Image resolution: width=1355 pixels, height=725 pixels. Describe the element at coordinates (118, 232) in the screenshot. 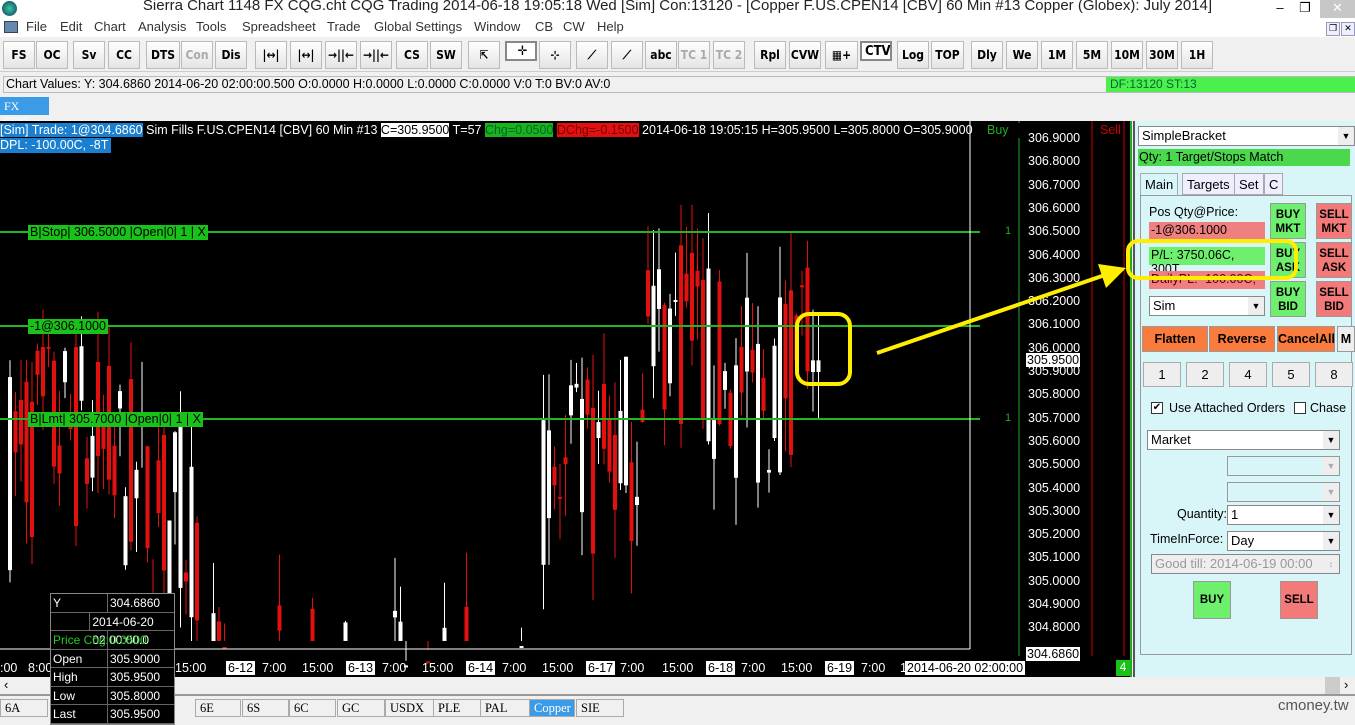

I see `stop-order-label: B|Stop| 306.5000 |Open|0| 1 | X` at that location.